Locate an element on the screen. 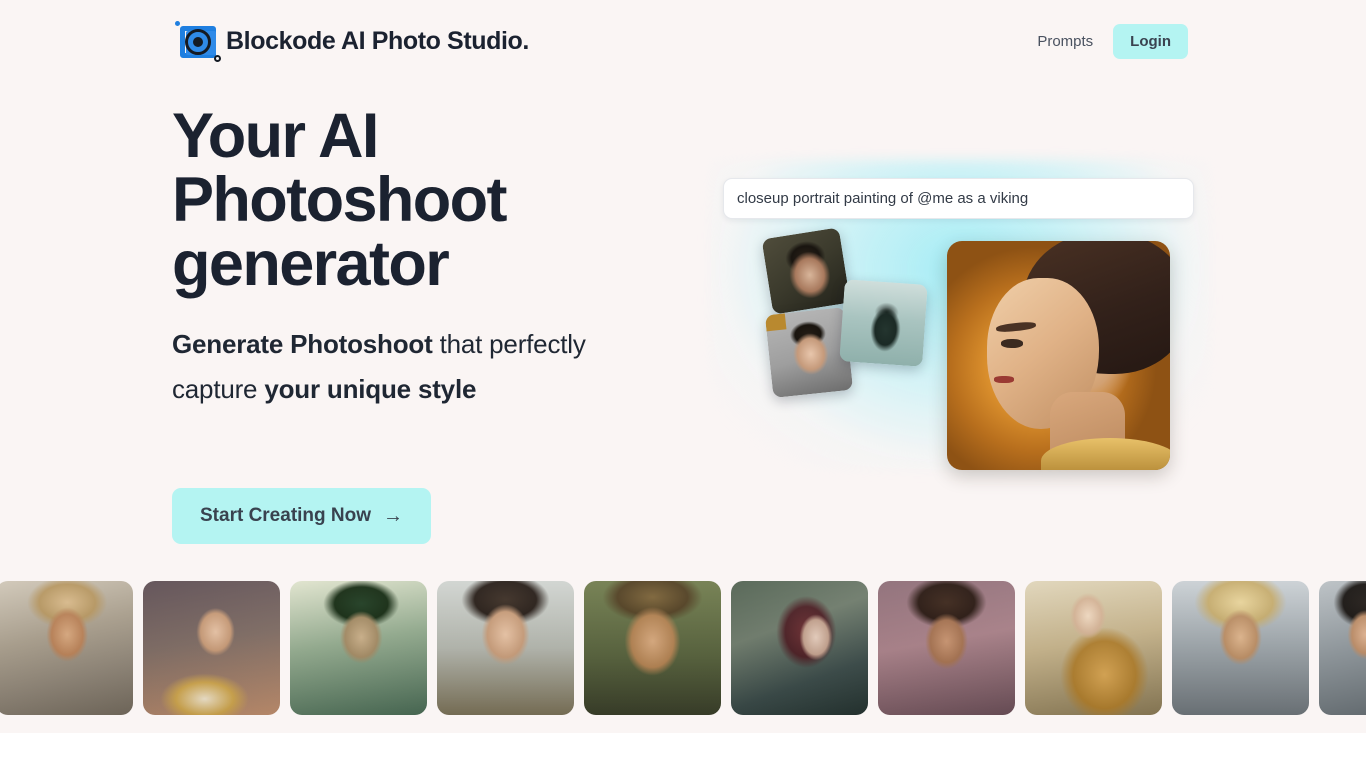 This screenshot has height=768, width=1366. gallery-tile-white-gold-armor-woman is located at coordinates (211, 648).